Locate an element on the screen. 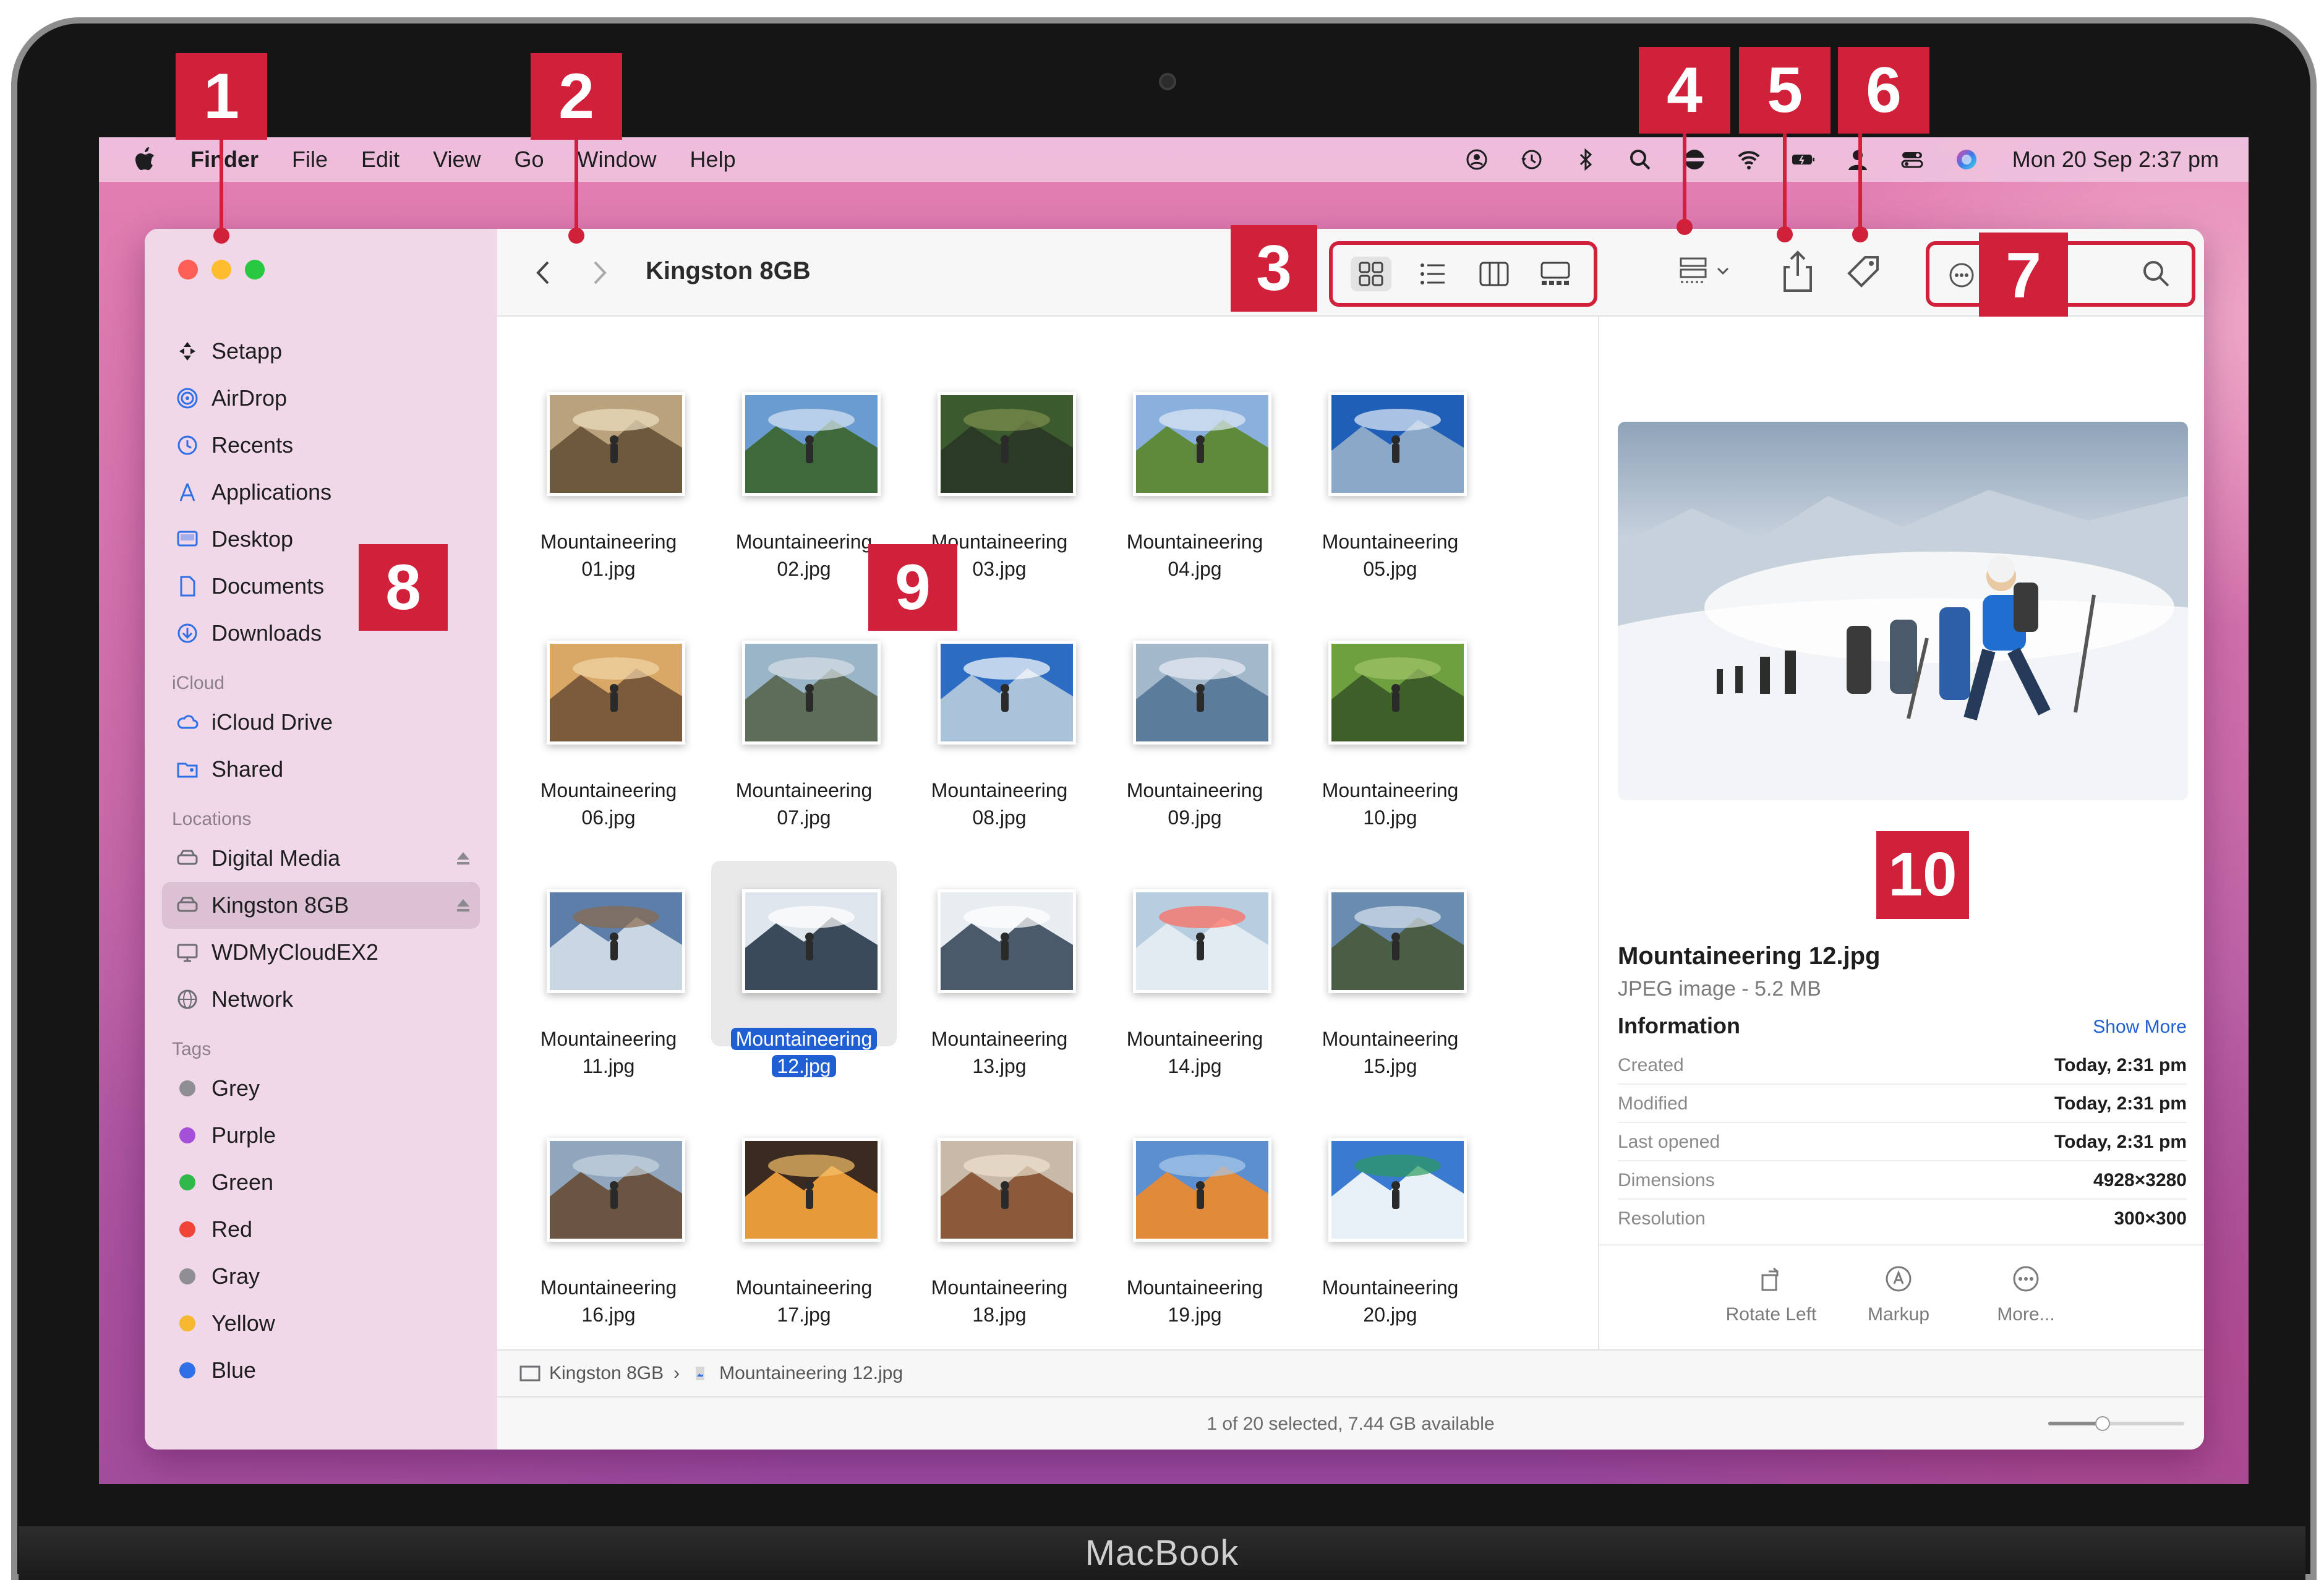  traffic-lights is located at coordinates (228, 270).